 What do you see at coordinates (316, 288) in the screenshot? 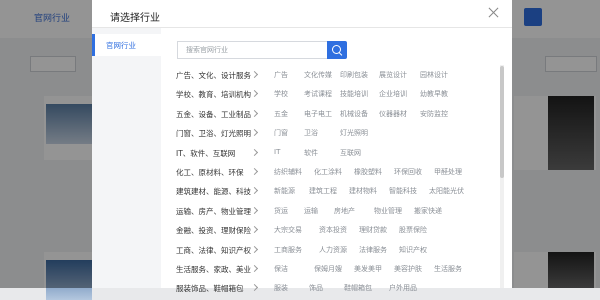
I see `subcategory-tag: 饰品` at bounding box center [316, 288].